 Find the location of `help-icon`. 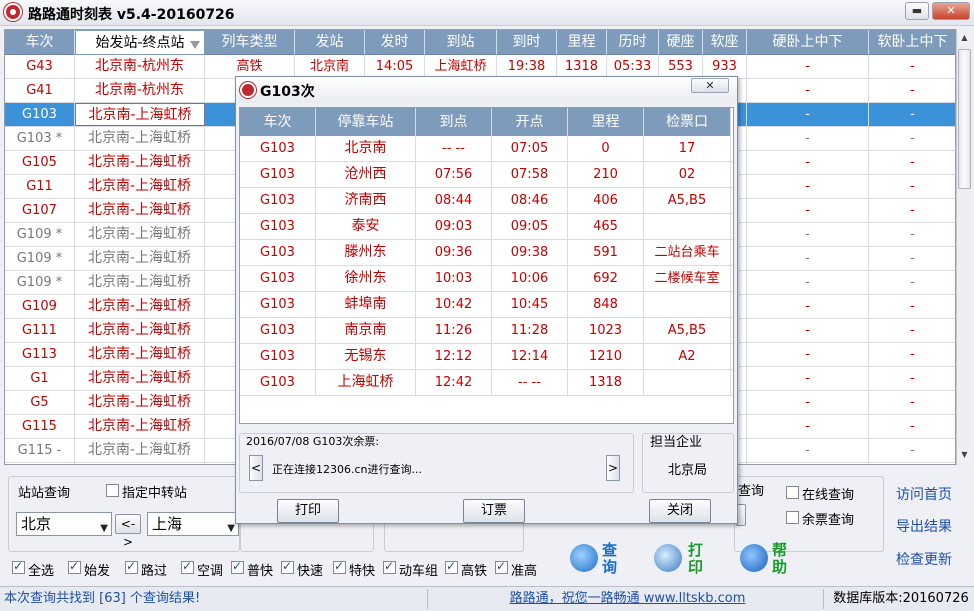

help-icon is located at coordinates (754, 558).